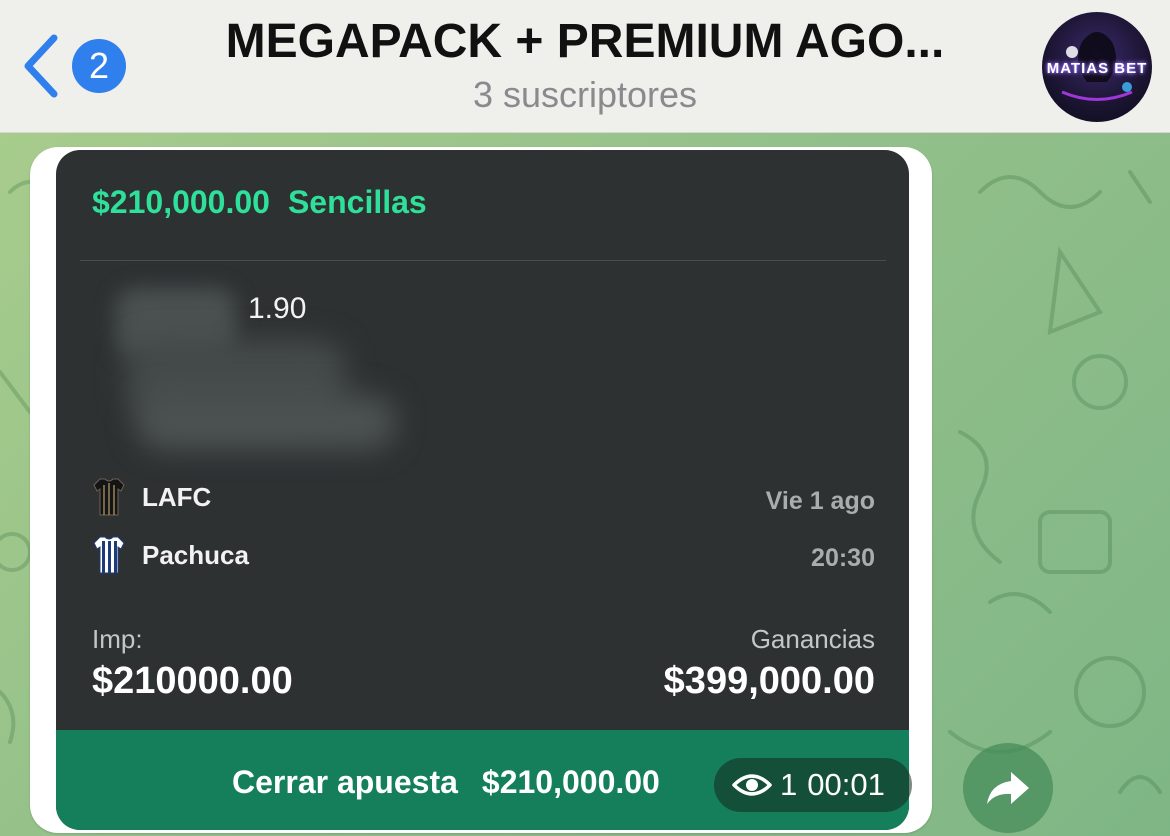 The image size is (1170, 836). I want to click on cashout-text: Cerrar apuesta $210,000.00, so click(446, 782).